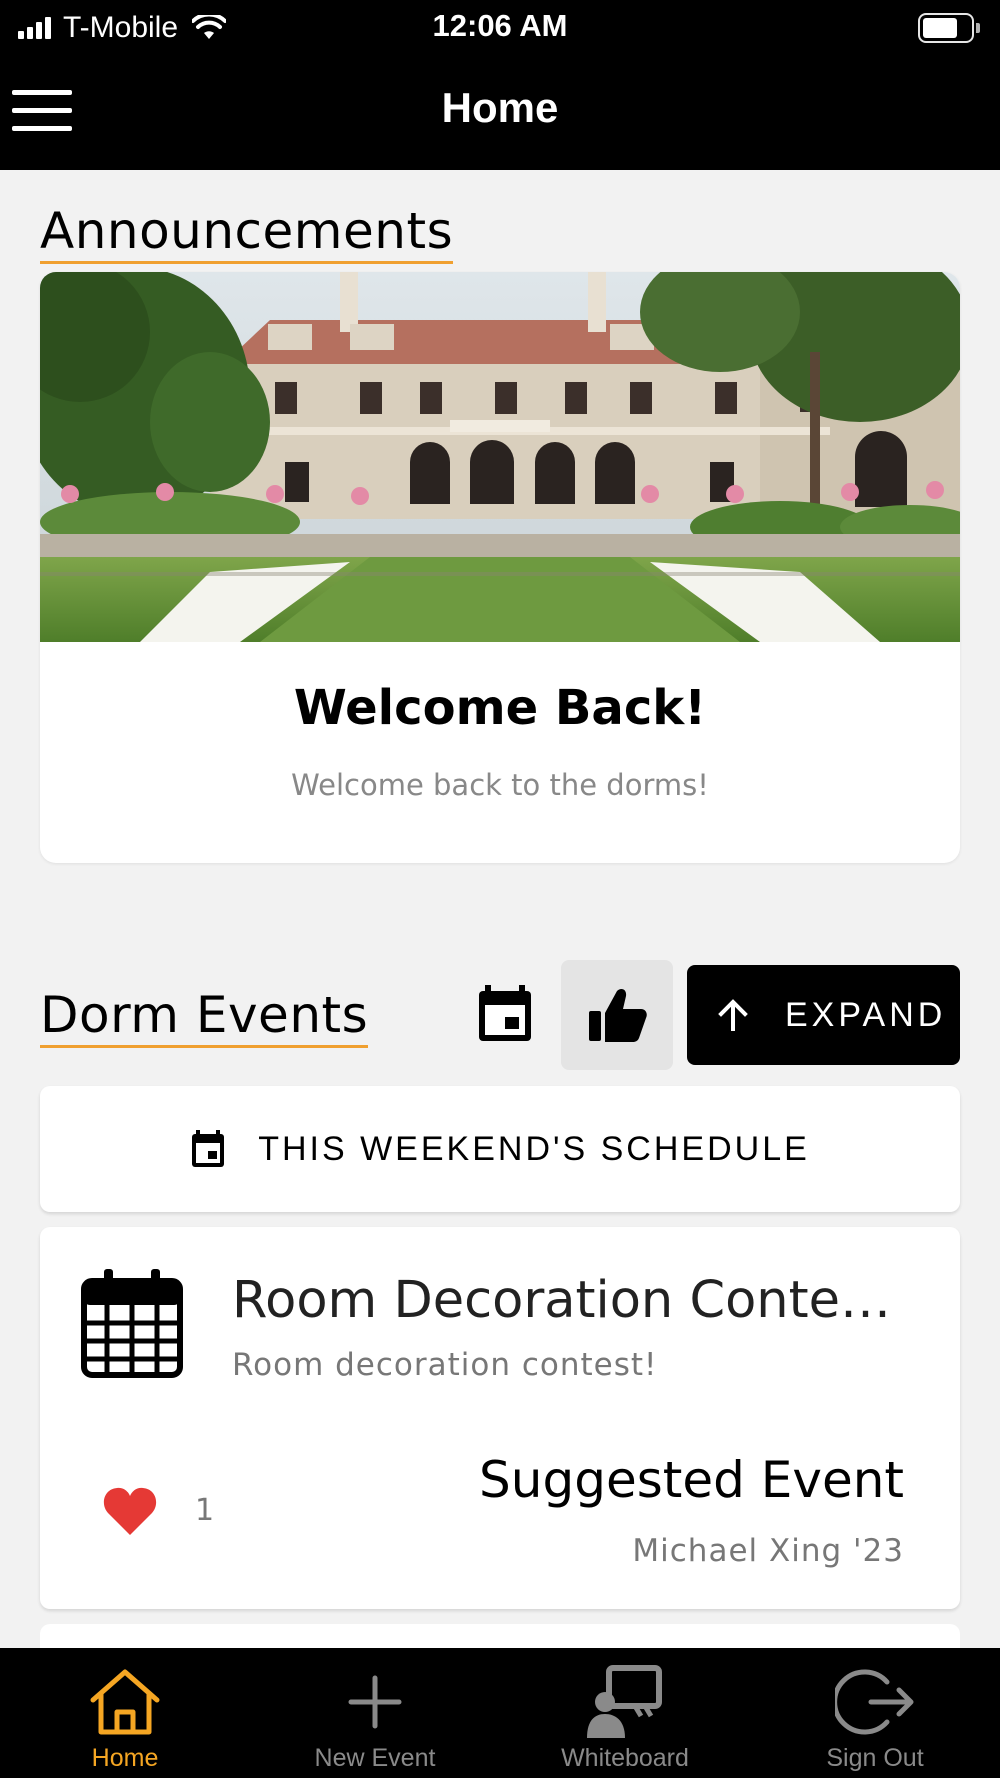 The image size is (1000, 1778). What do you see at coordinates (445, 1365) in the screenshot?
I see `event-description: Room decoration contest!` at bounding box center [445, 1365].